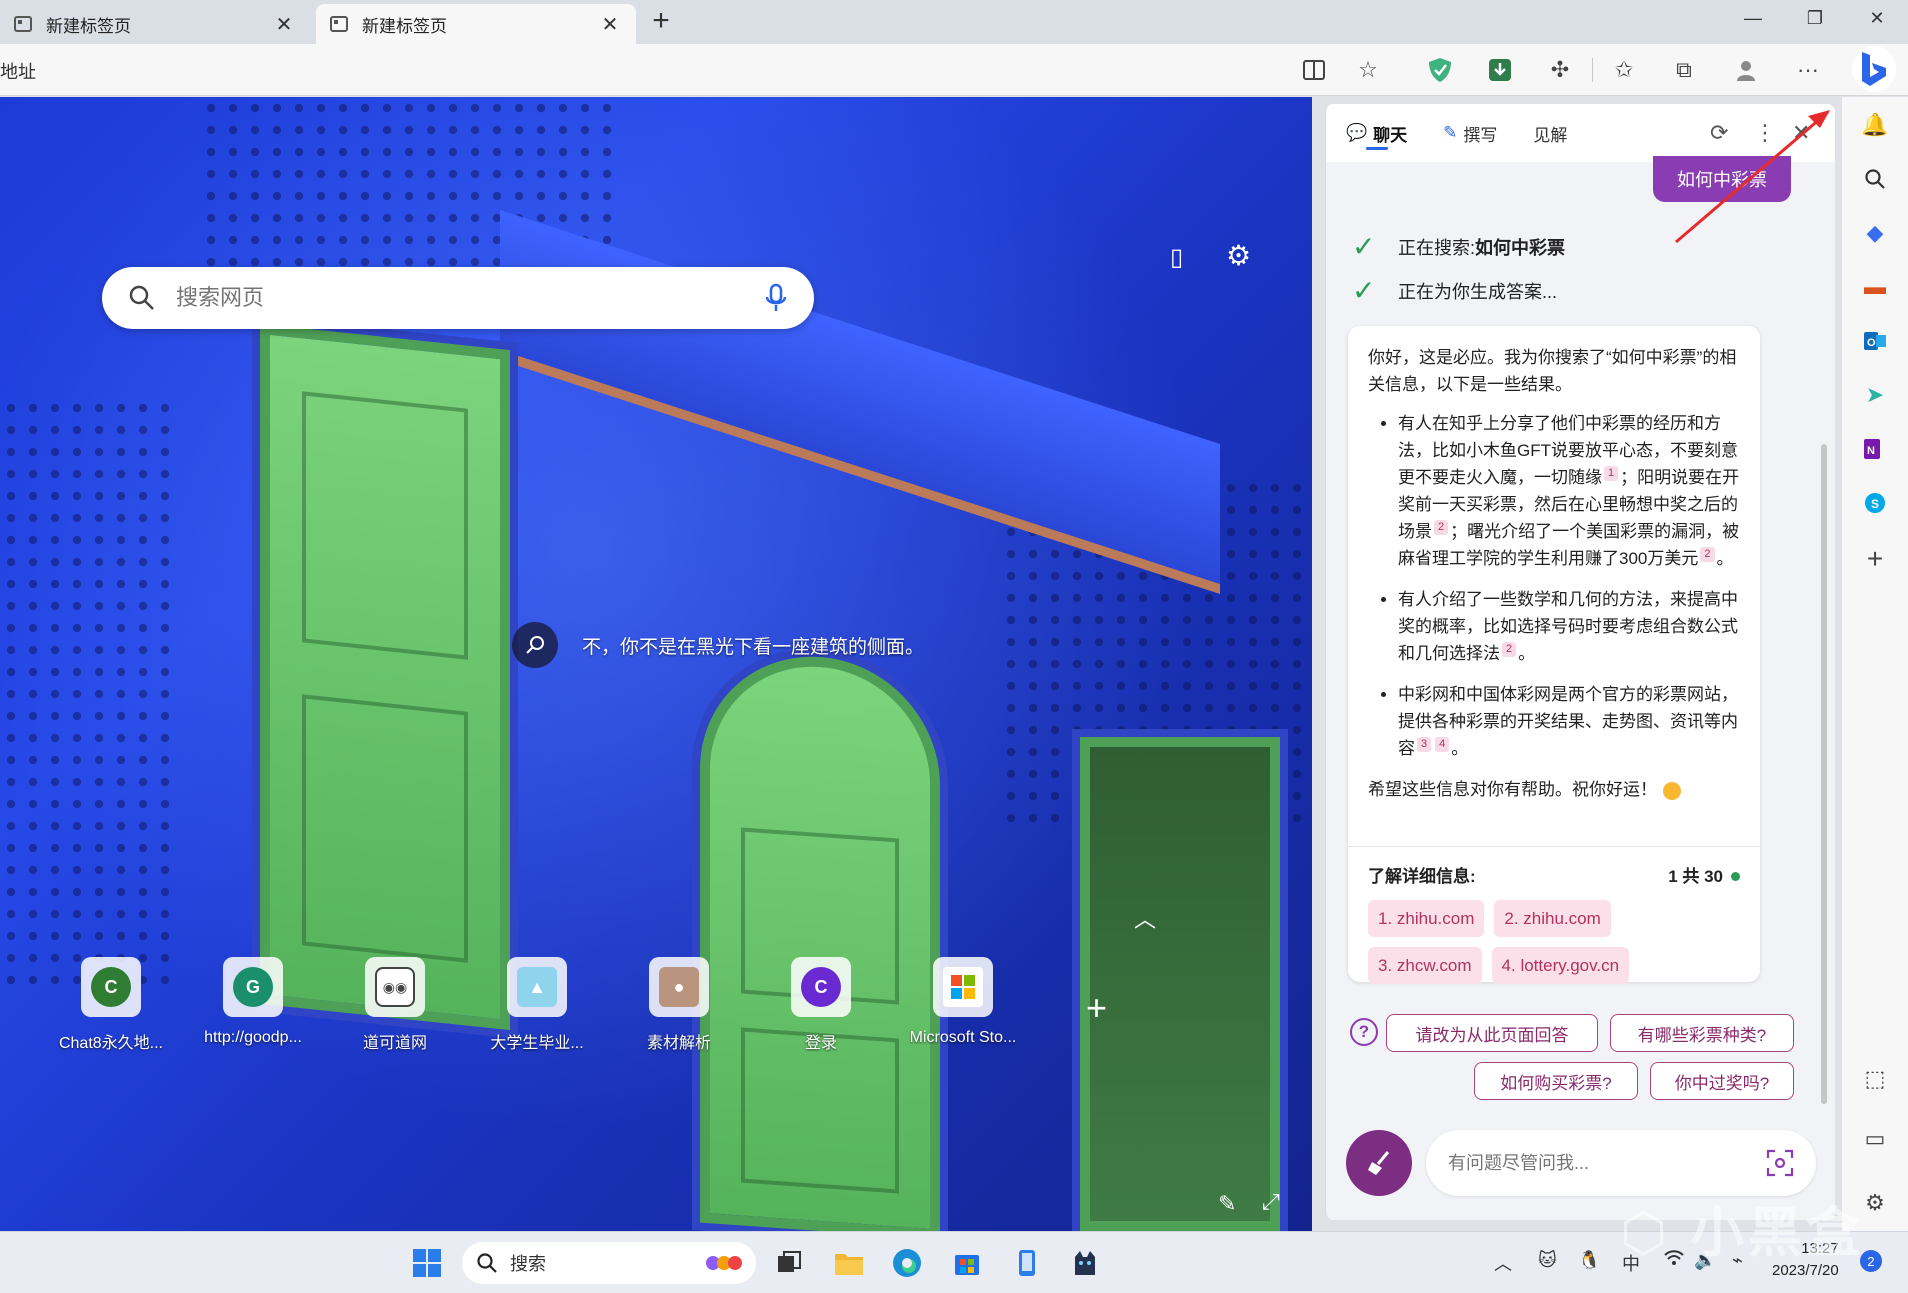 This screenshot has width=1908, height=1293. I want to click on bing-copilot-button, so click(1874, 69).